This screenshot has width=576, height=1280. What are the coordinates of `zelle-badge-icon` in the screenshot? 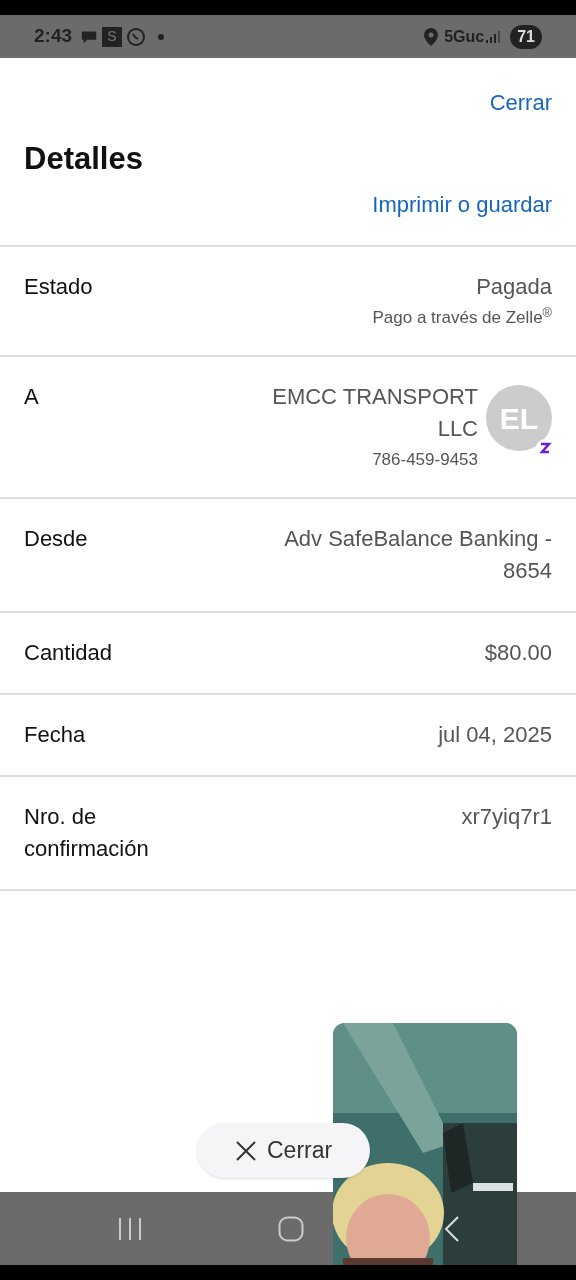 It's located at (545, 448).